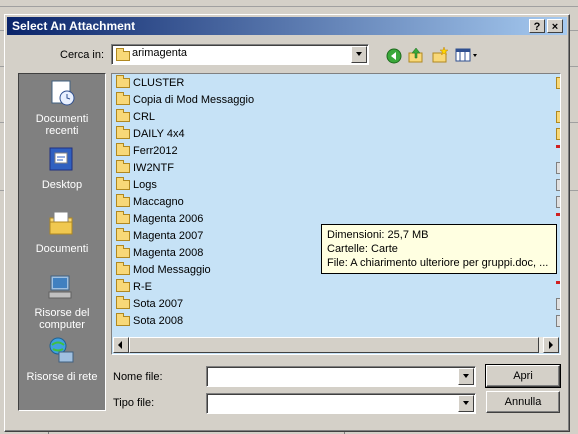  What do you see at coordinates (62, 377) in the screenshot?
I see `place-label: Risorse di rete` at bounding box center [62, 377].